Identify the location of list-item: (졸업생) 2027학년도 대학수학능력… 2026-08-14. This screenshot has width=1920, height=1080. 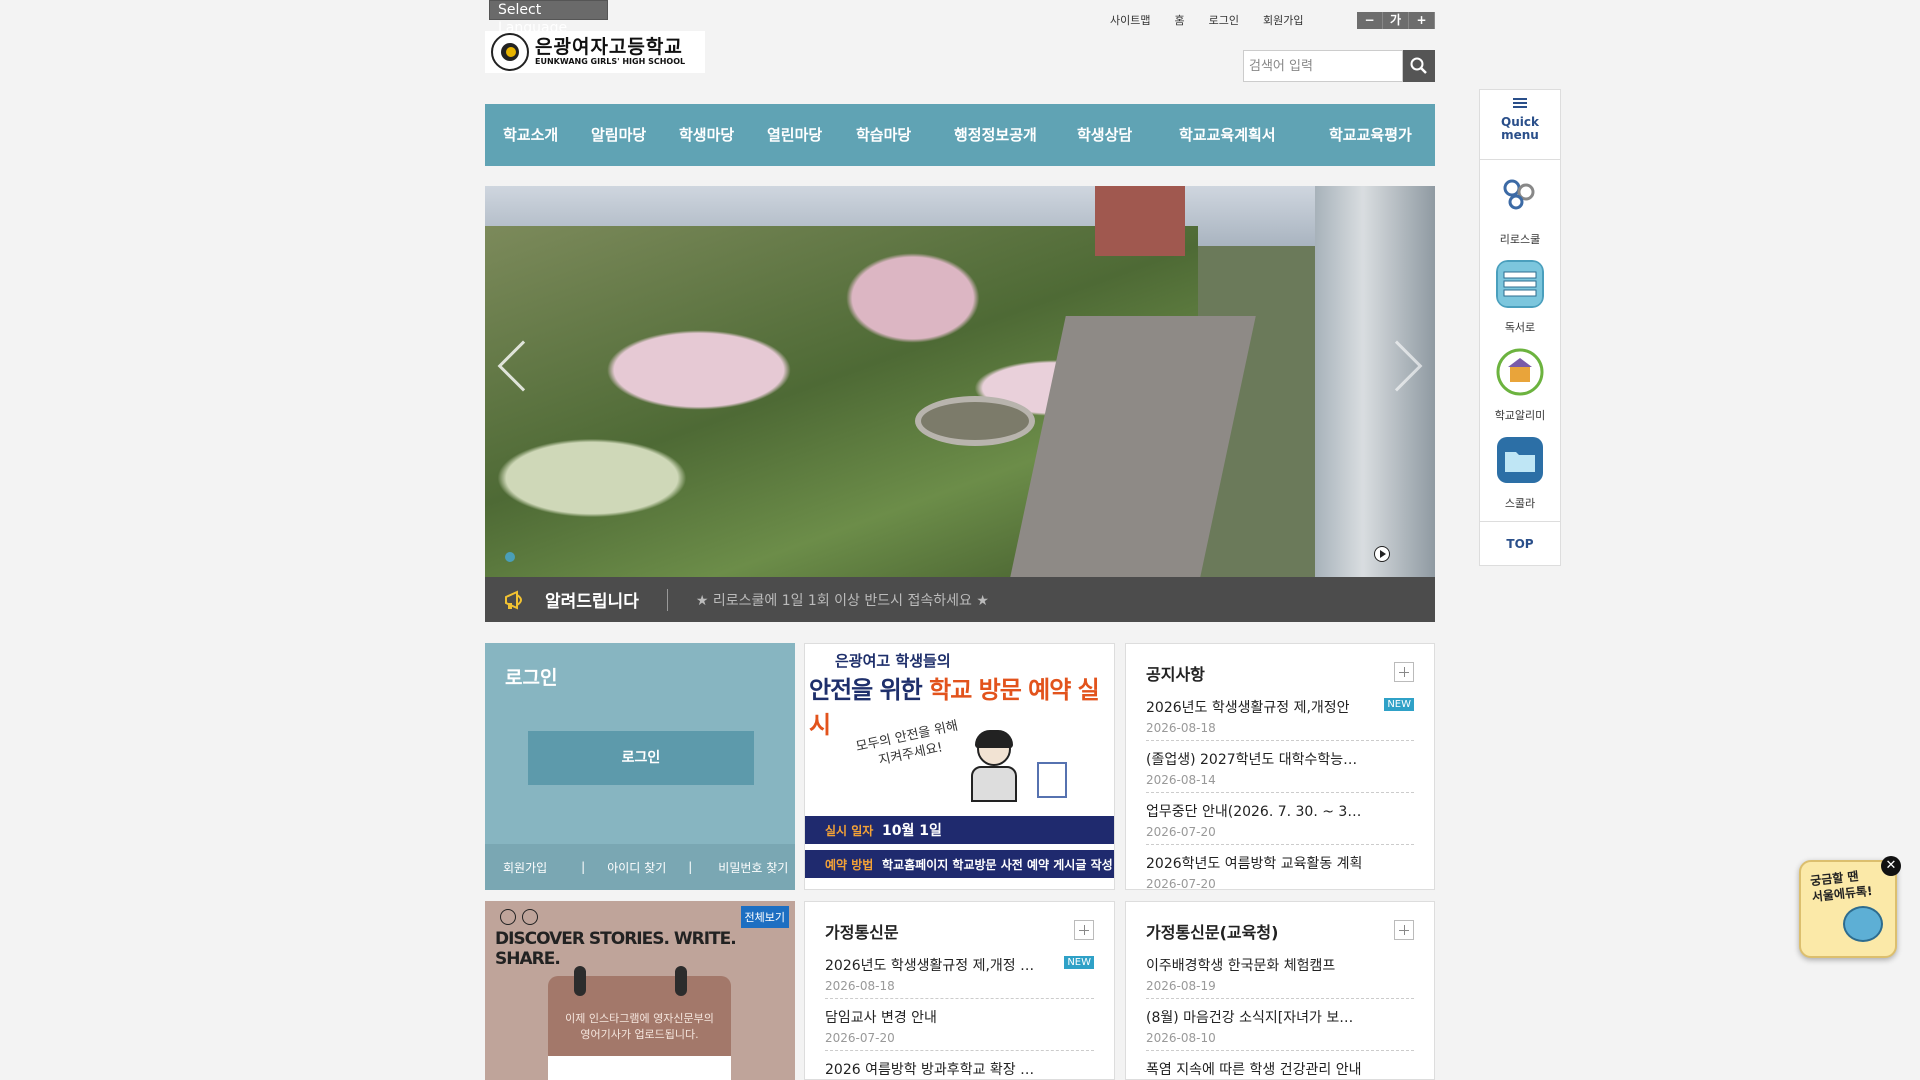
(1280, 771).